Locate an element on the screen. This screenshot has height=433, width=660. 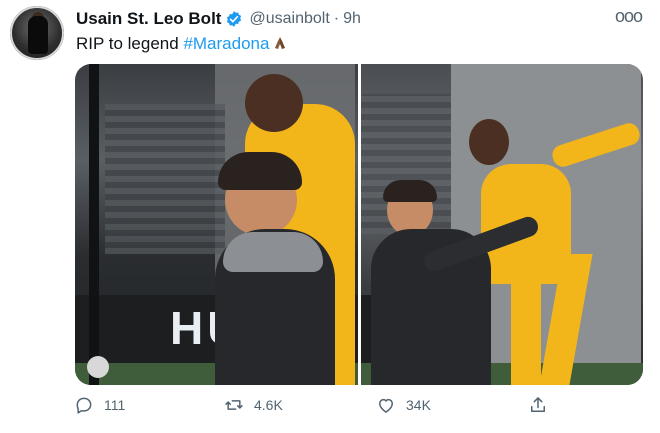
retweet-count: 4.6K is located at coordinates (268, 405).